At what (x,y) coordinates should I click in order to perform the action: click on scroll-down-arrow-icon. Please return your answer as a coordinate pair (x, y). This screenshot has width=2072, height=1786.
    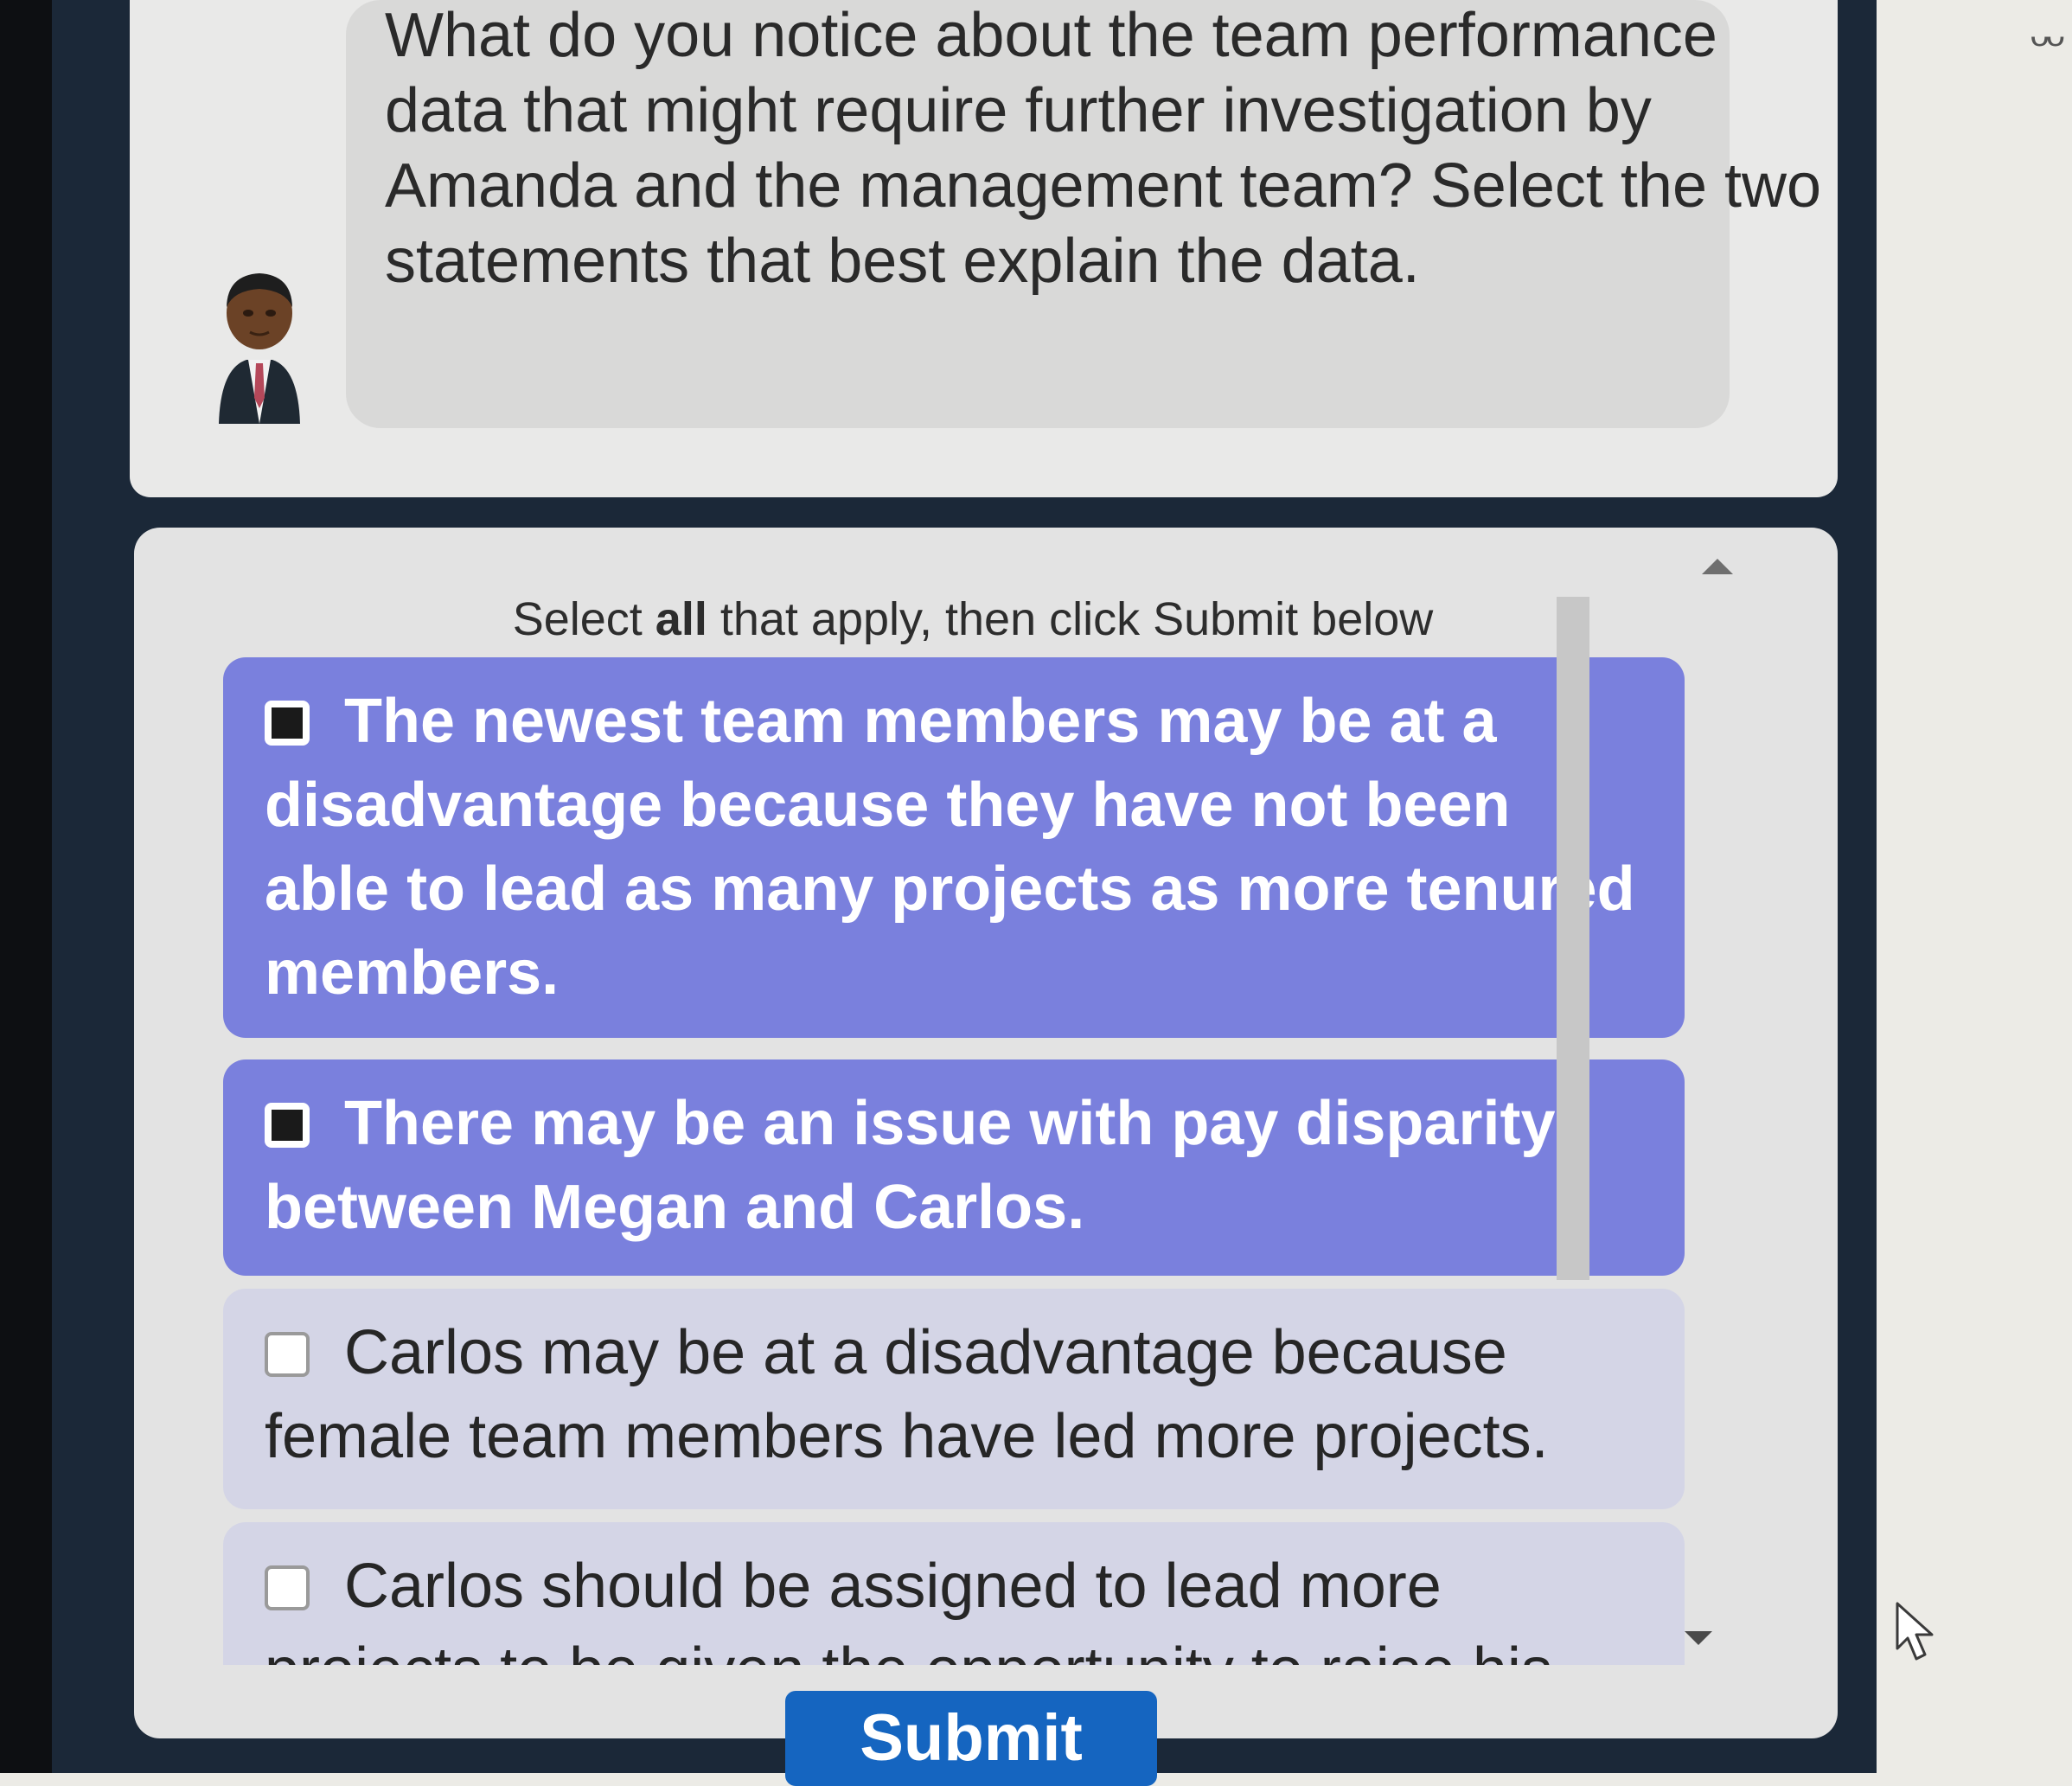
    Looking at the image, I should click on (1698, 1638).